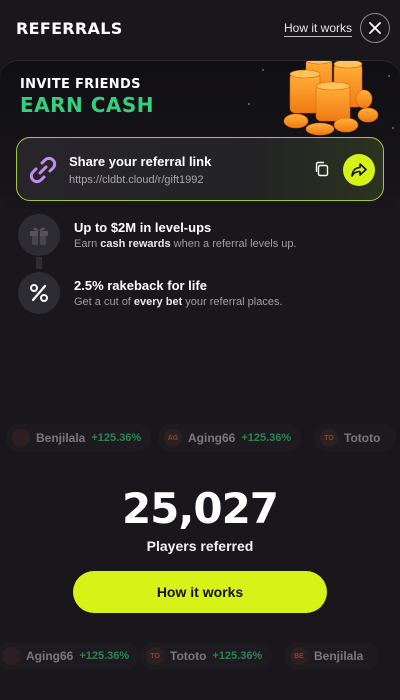  What do you see at coordinates (80, 84) in the screenshot?
I see `banner-invite-text: INVITE FRIENDS` at bounding box center [80, 84].